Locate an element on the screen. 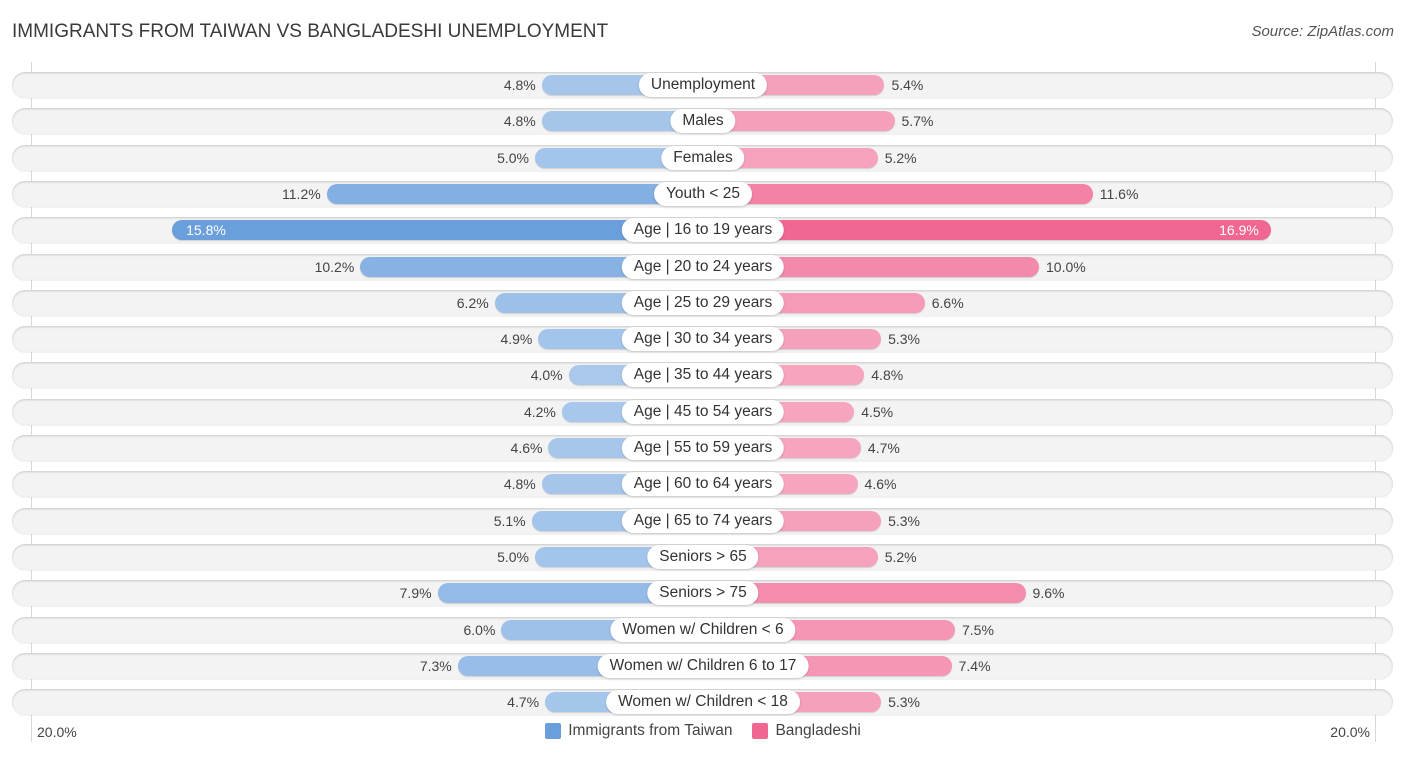 The width and height of the screenshot is (1406, 757). value-label-taiwan: 11.2% is located at coordinates (301, 193).